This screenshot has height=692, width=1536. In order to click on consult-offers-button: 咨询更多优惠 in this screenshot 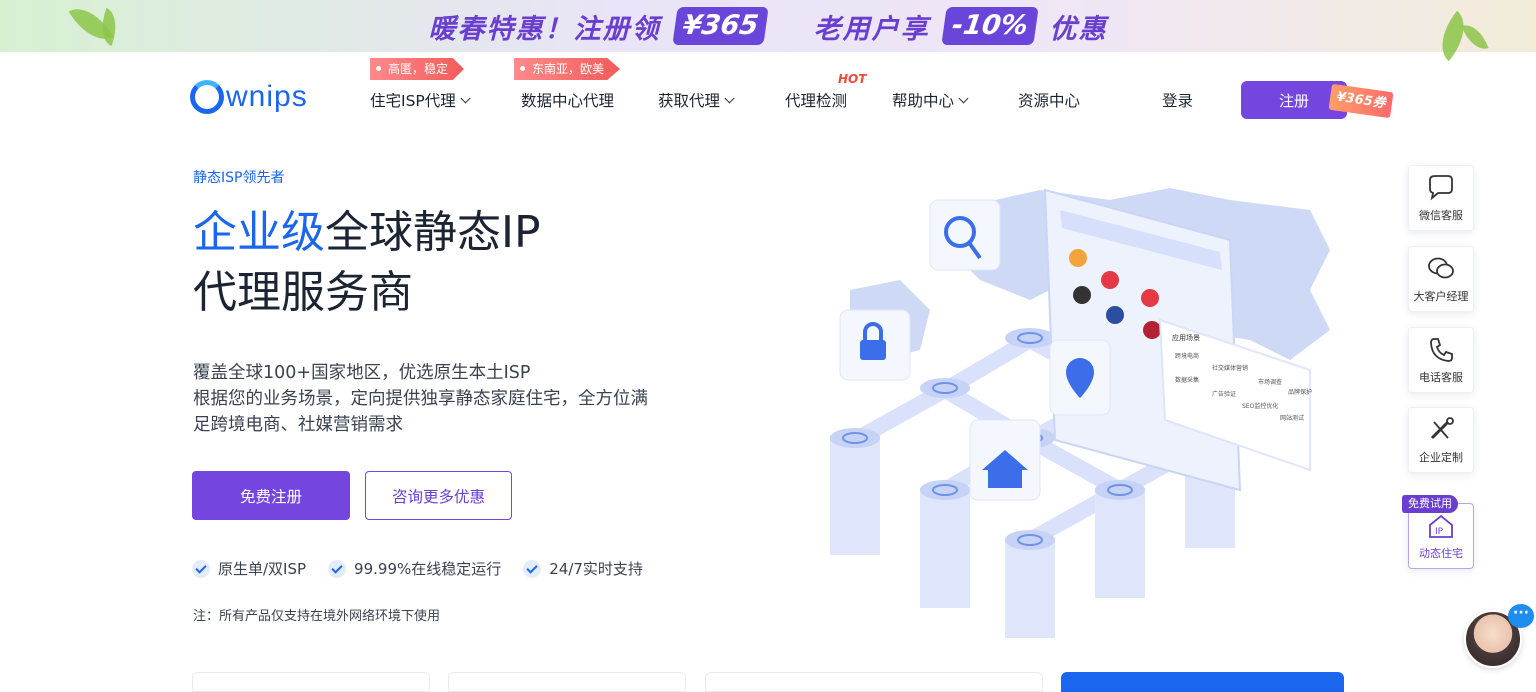, I will do `click(438, 495)`.